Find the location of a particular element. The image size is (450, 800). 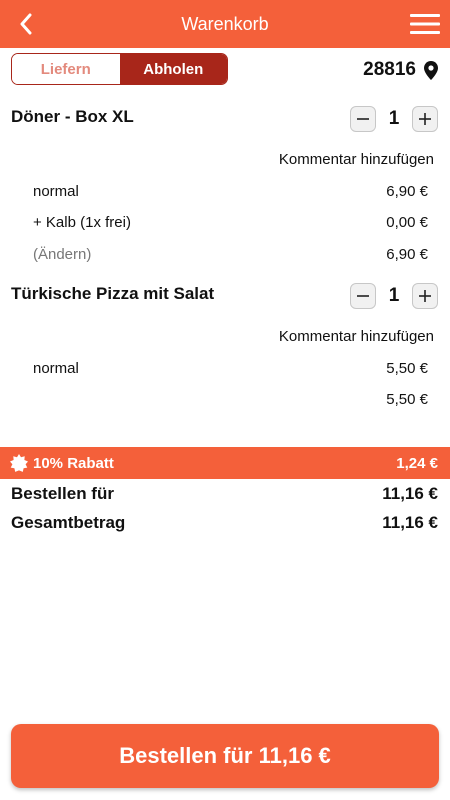

line-item: normal 5,50 € is located at coordinates (230, 370).